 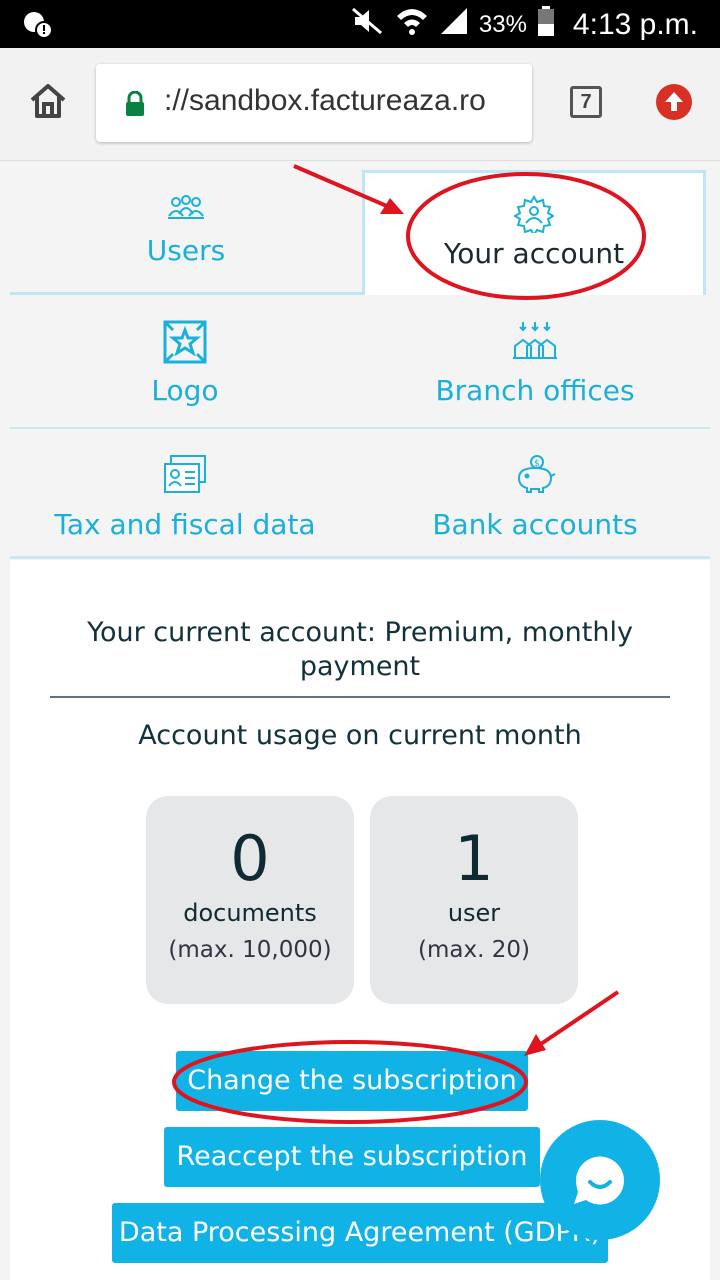 I want to click on battery-icon, so click(x=546, y=24).